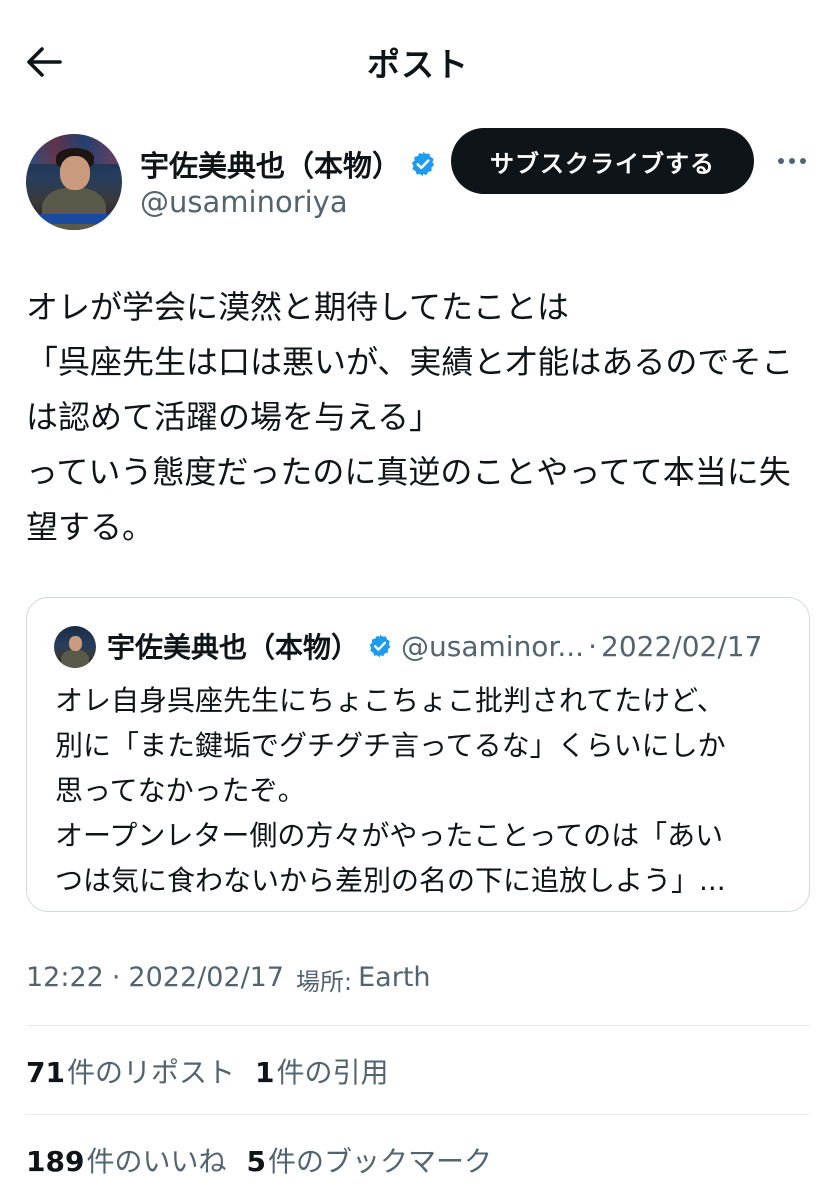  Describe the element at coordinates (781, 161) in the screenshot. I see `more-horizontal-icon` at that location.